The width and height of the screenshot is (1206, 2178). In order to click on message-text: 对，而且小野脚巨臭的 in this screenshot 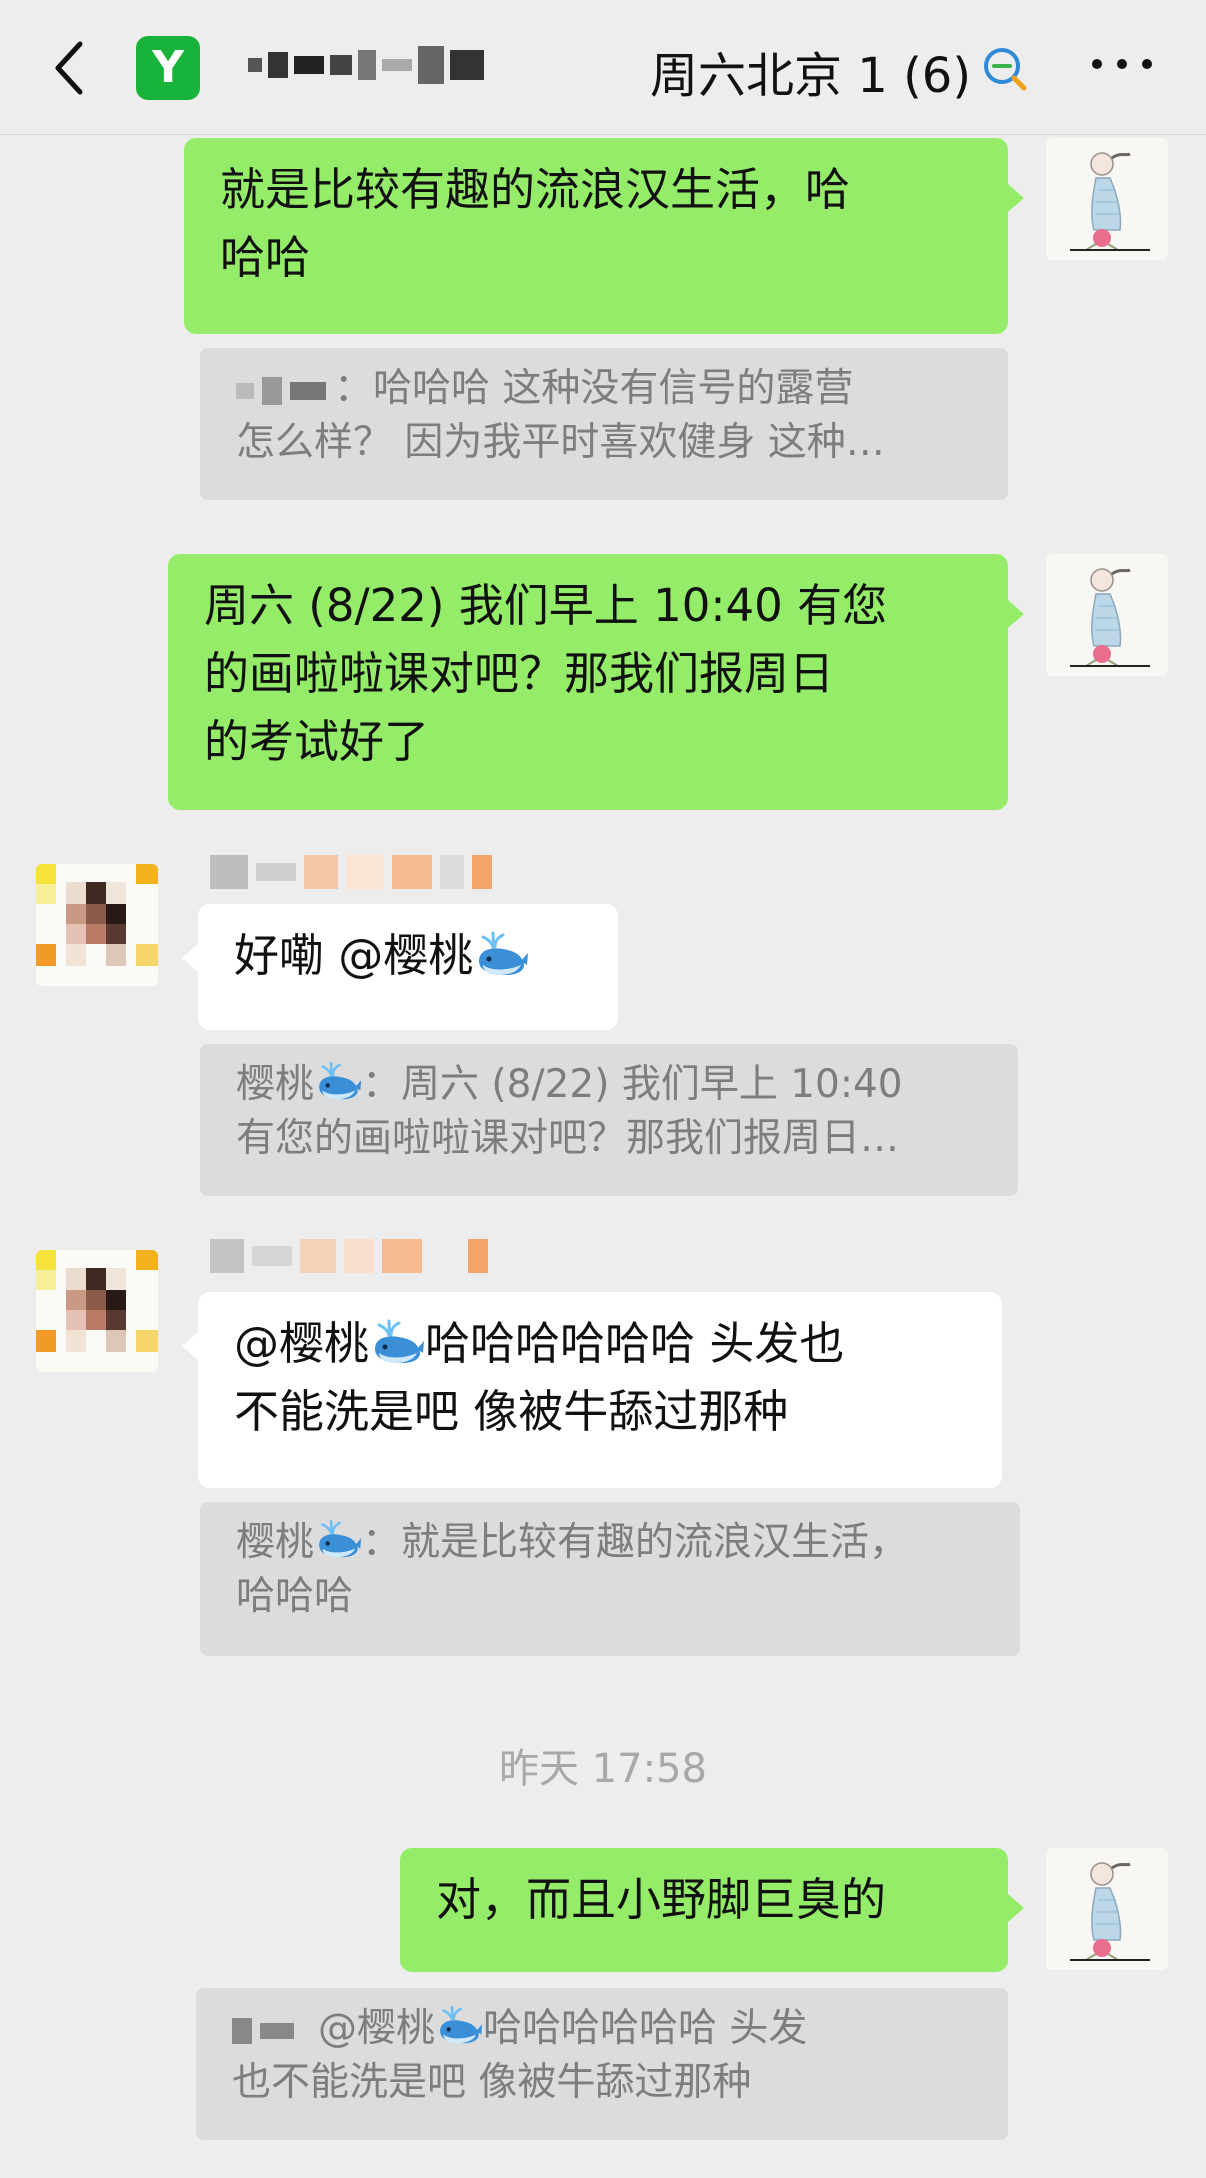, I will do `click(661, 1899)`.